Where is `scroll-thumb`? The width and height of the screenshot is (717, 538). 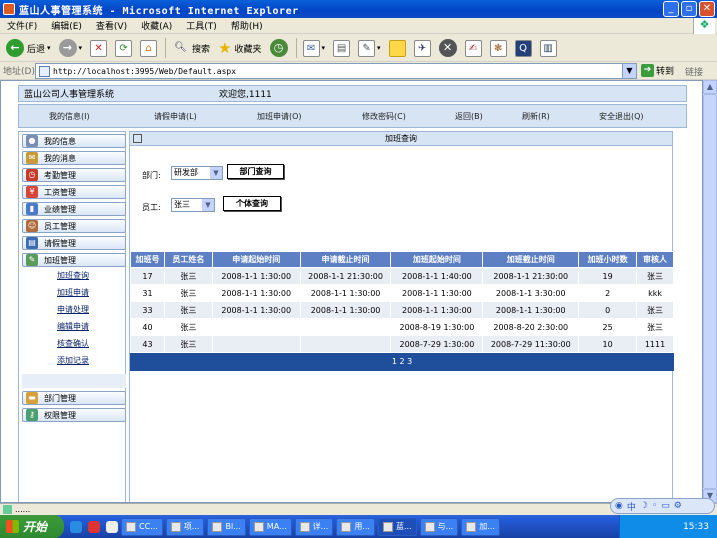 scroll-thumb is located at coordinates (710, 291).